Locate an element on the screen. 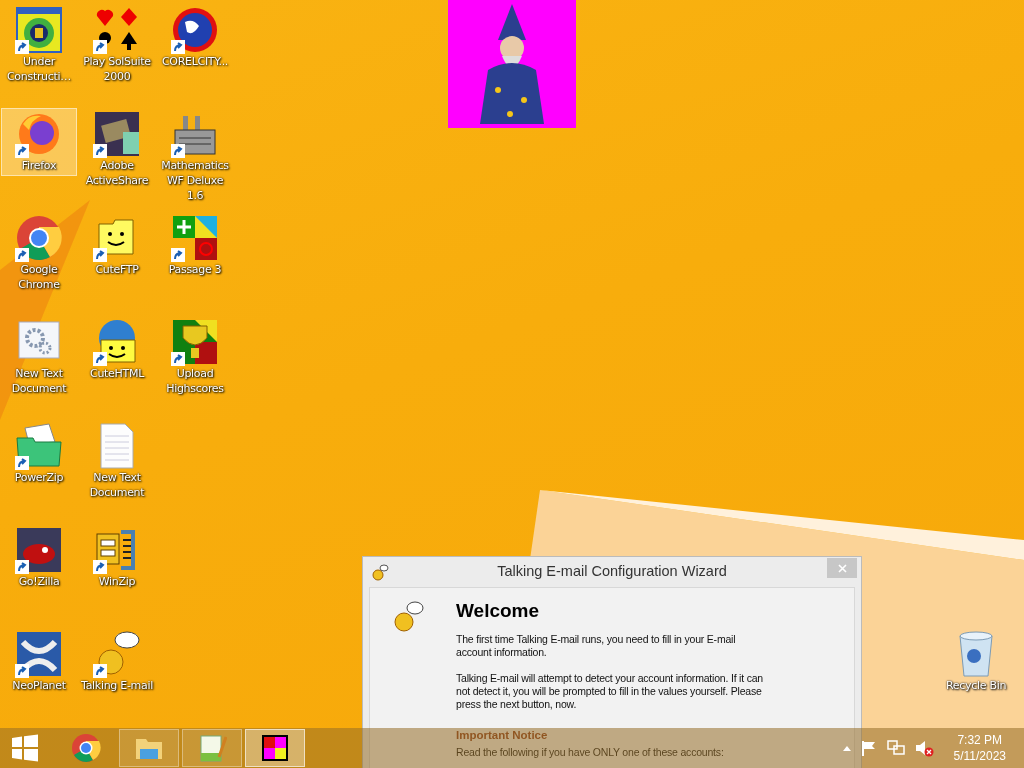 Image resolution: width=1024 pixels, height=768 pixels. desktop-icon: Passage 3 is located at coordinates (195, 264).